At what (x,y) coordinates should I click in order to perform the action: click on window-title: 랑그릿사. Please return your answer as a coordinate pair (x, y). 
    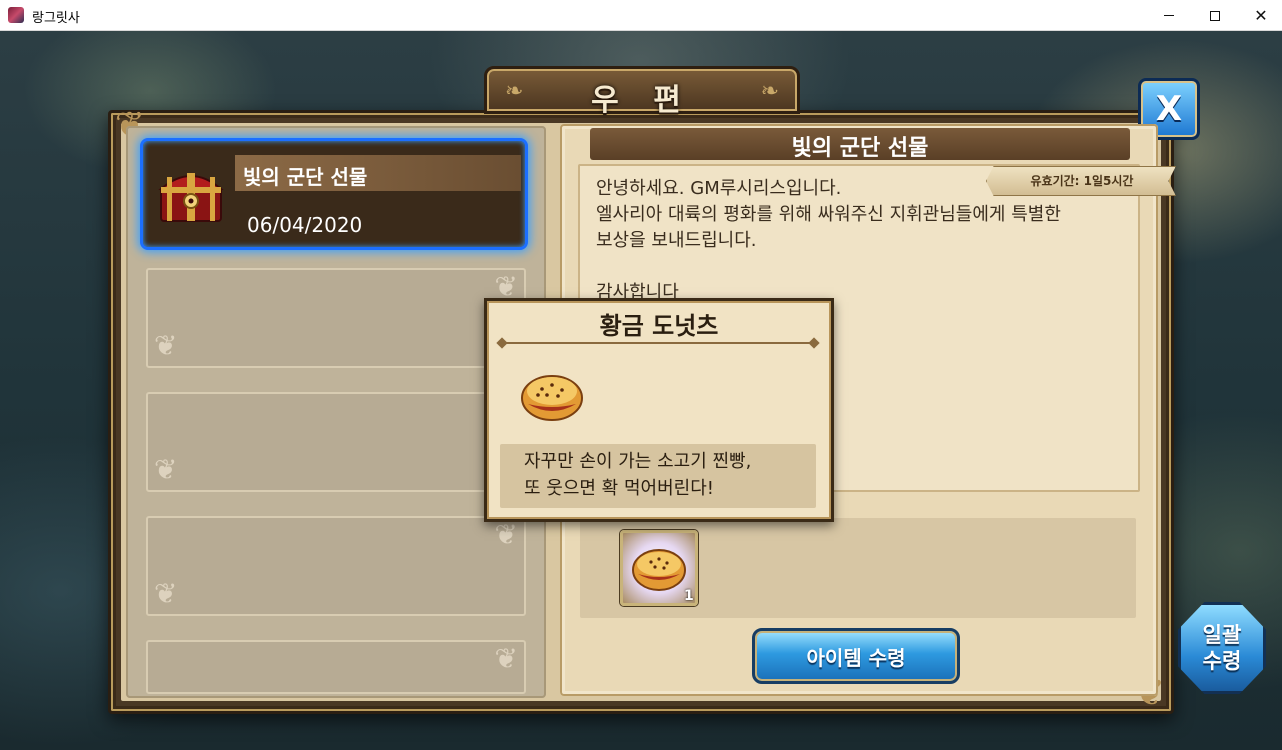
    Looking at the image, I should click on (56, 18).